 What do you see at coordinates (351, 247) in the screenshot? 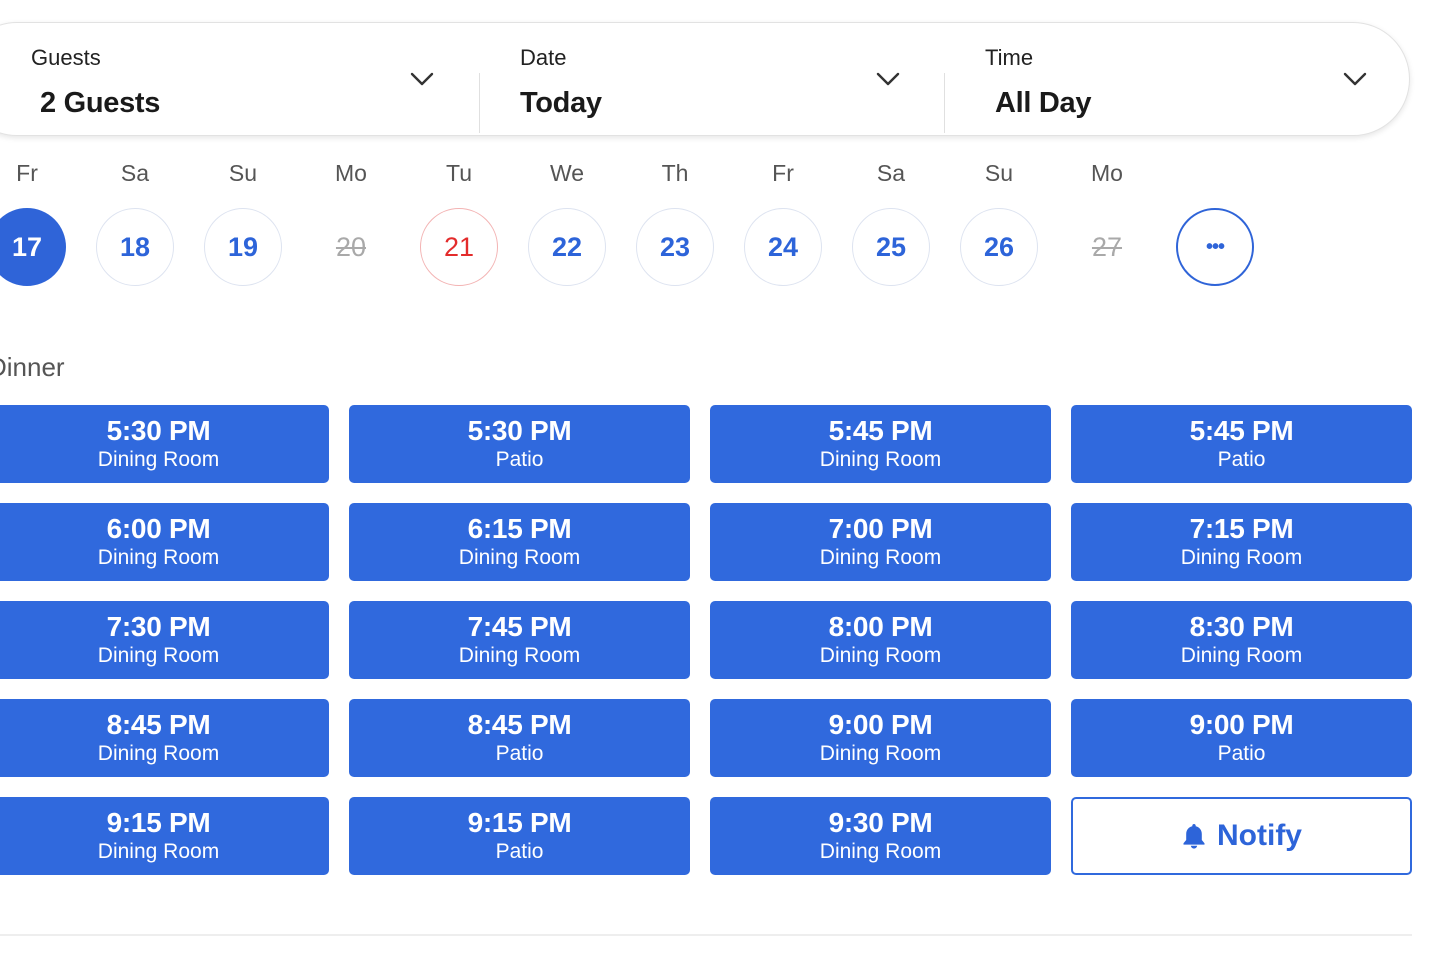
I see `day-button: 20` at bounding box center [351, 247].